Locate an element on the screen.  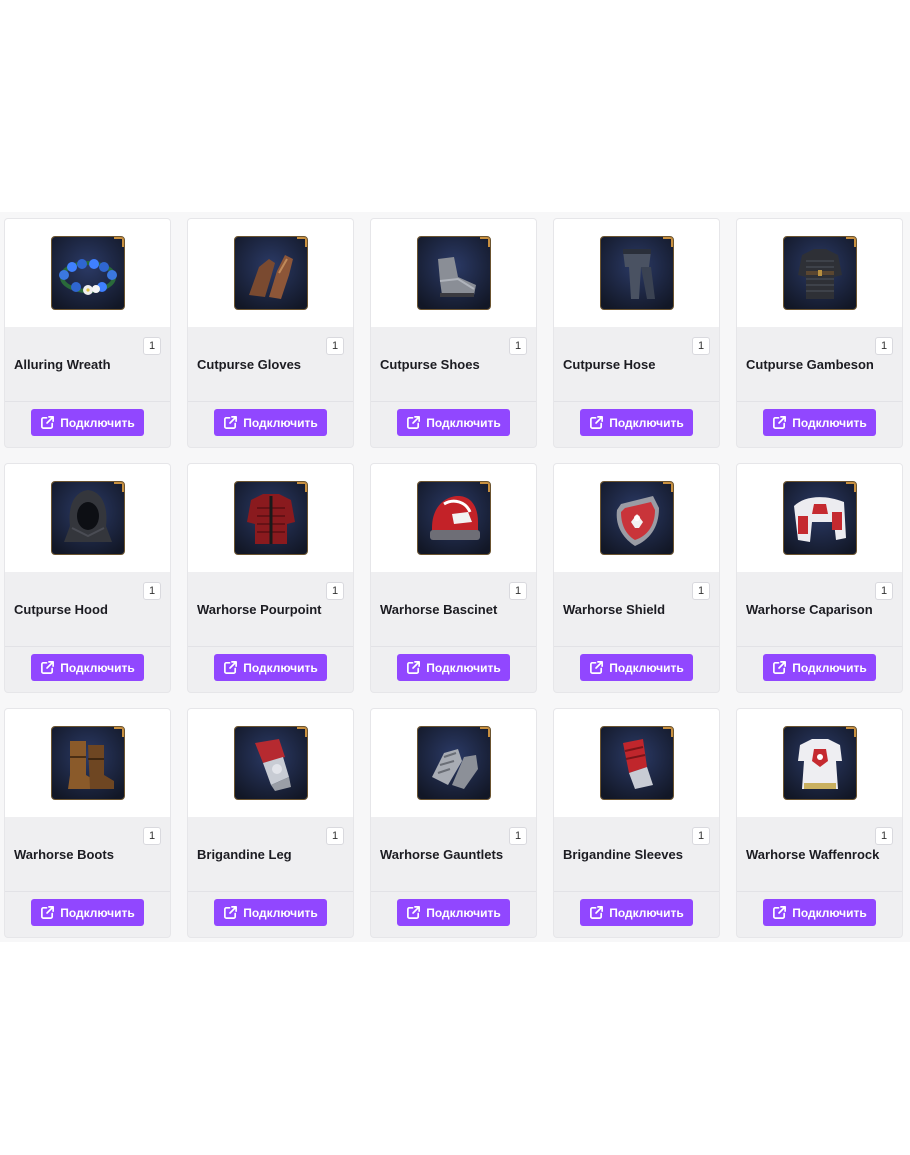
flower-wreath-icon is located at coordinates (87, 273).